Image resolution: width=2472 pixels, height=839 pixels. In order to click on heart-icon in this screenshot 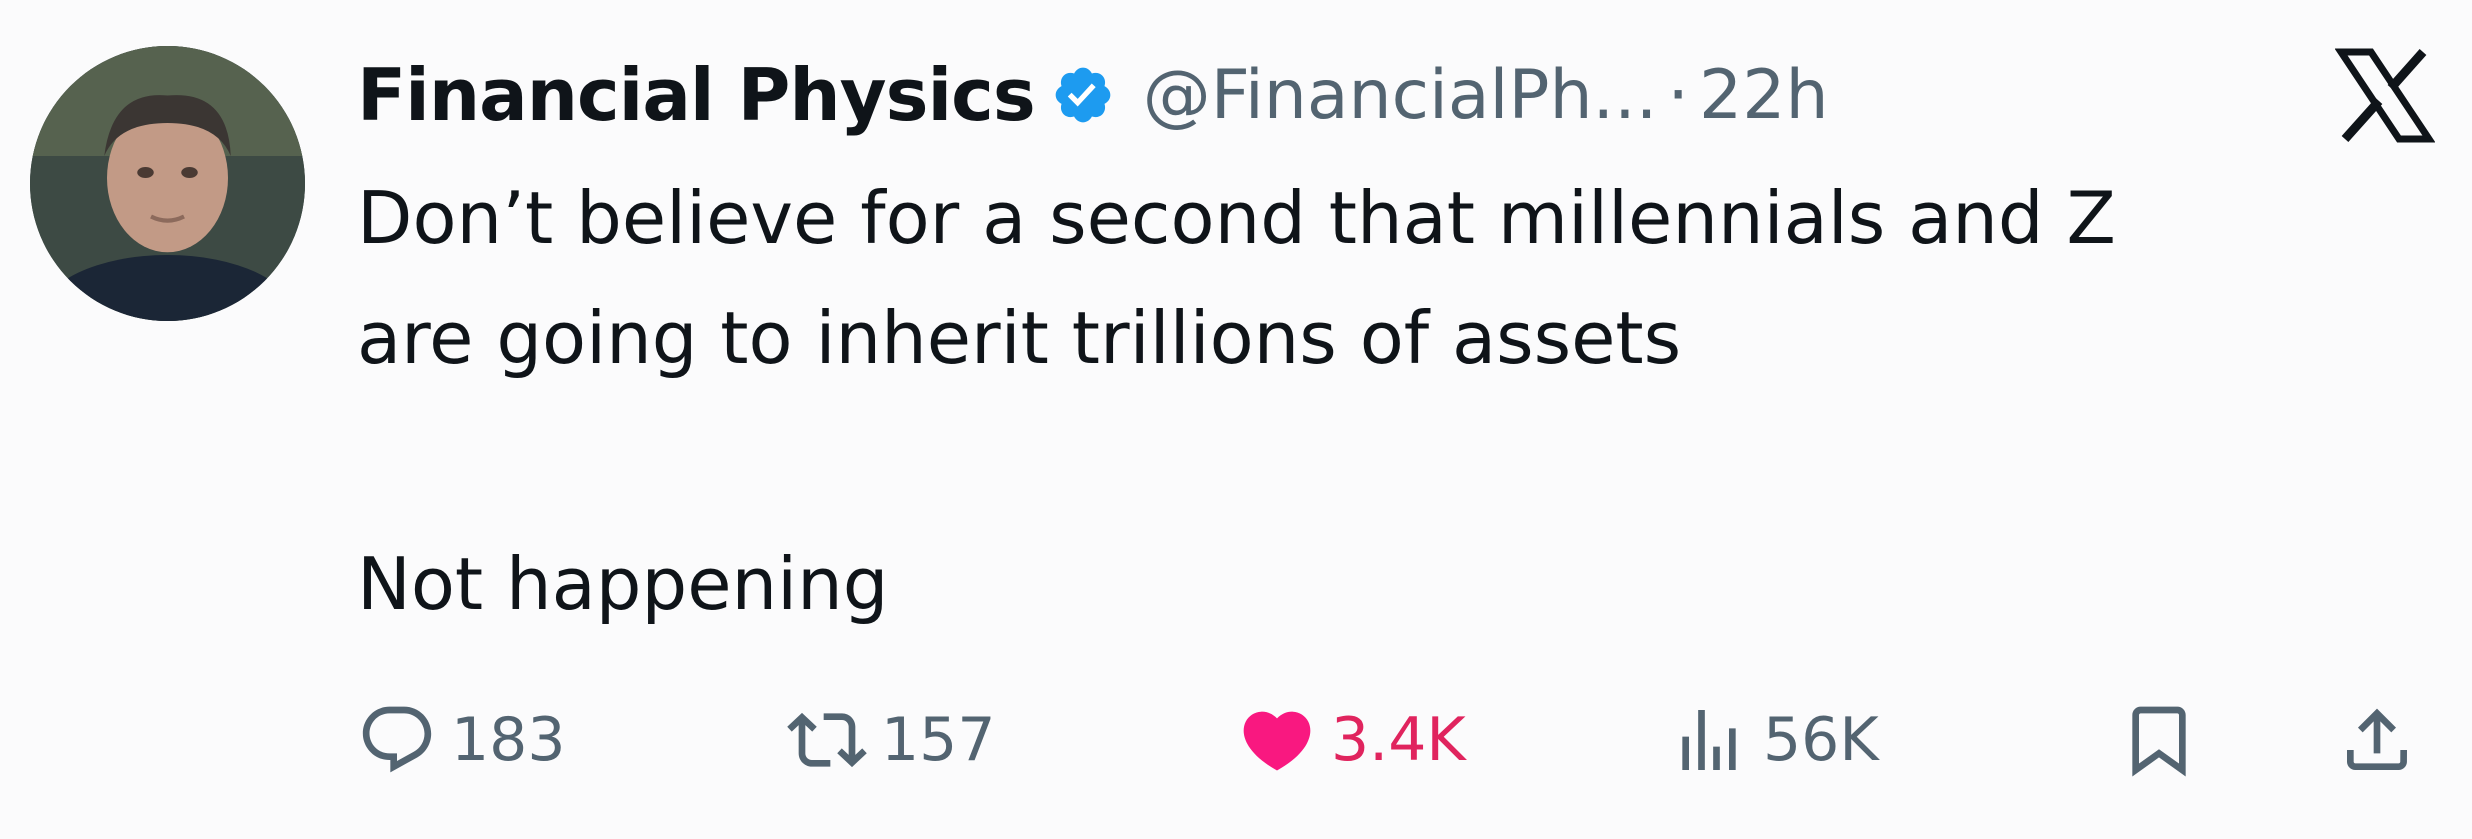, I will do `click(1277, 740)`.